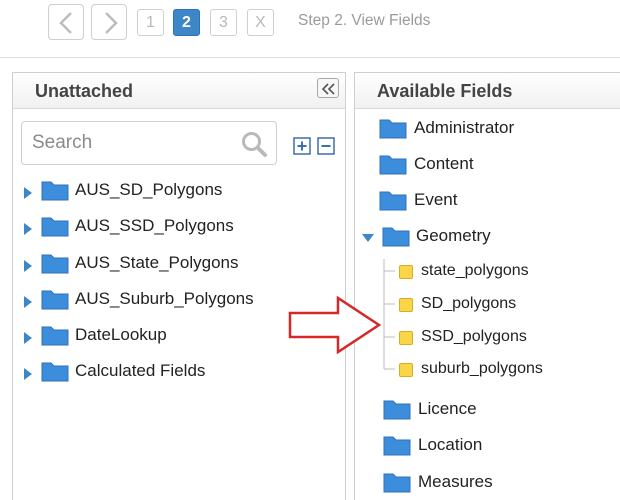  Describe the element at coordinates (126, 143) in the screenshot. I see `search-input` at that location.